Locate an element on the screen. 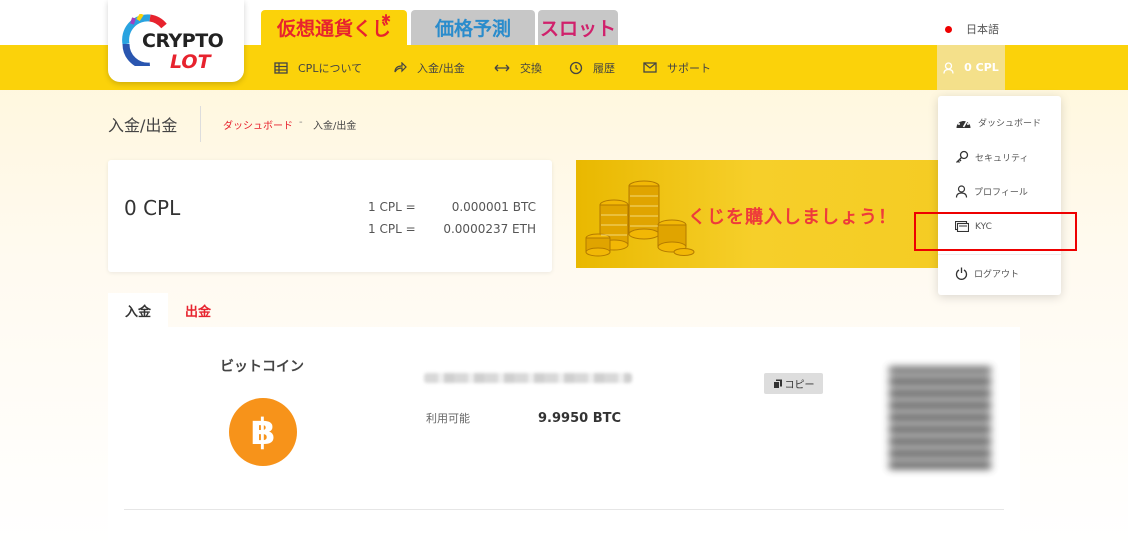 The height and width of the screenshot is (548, 1128). menu-item-label: セキュリティ is located at coordinates (1002, 158).